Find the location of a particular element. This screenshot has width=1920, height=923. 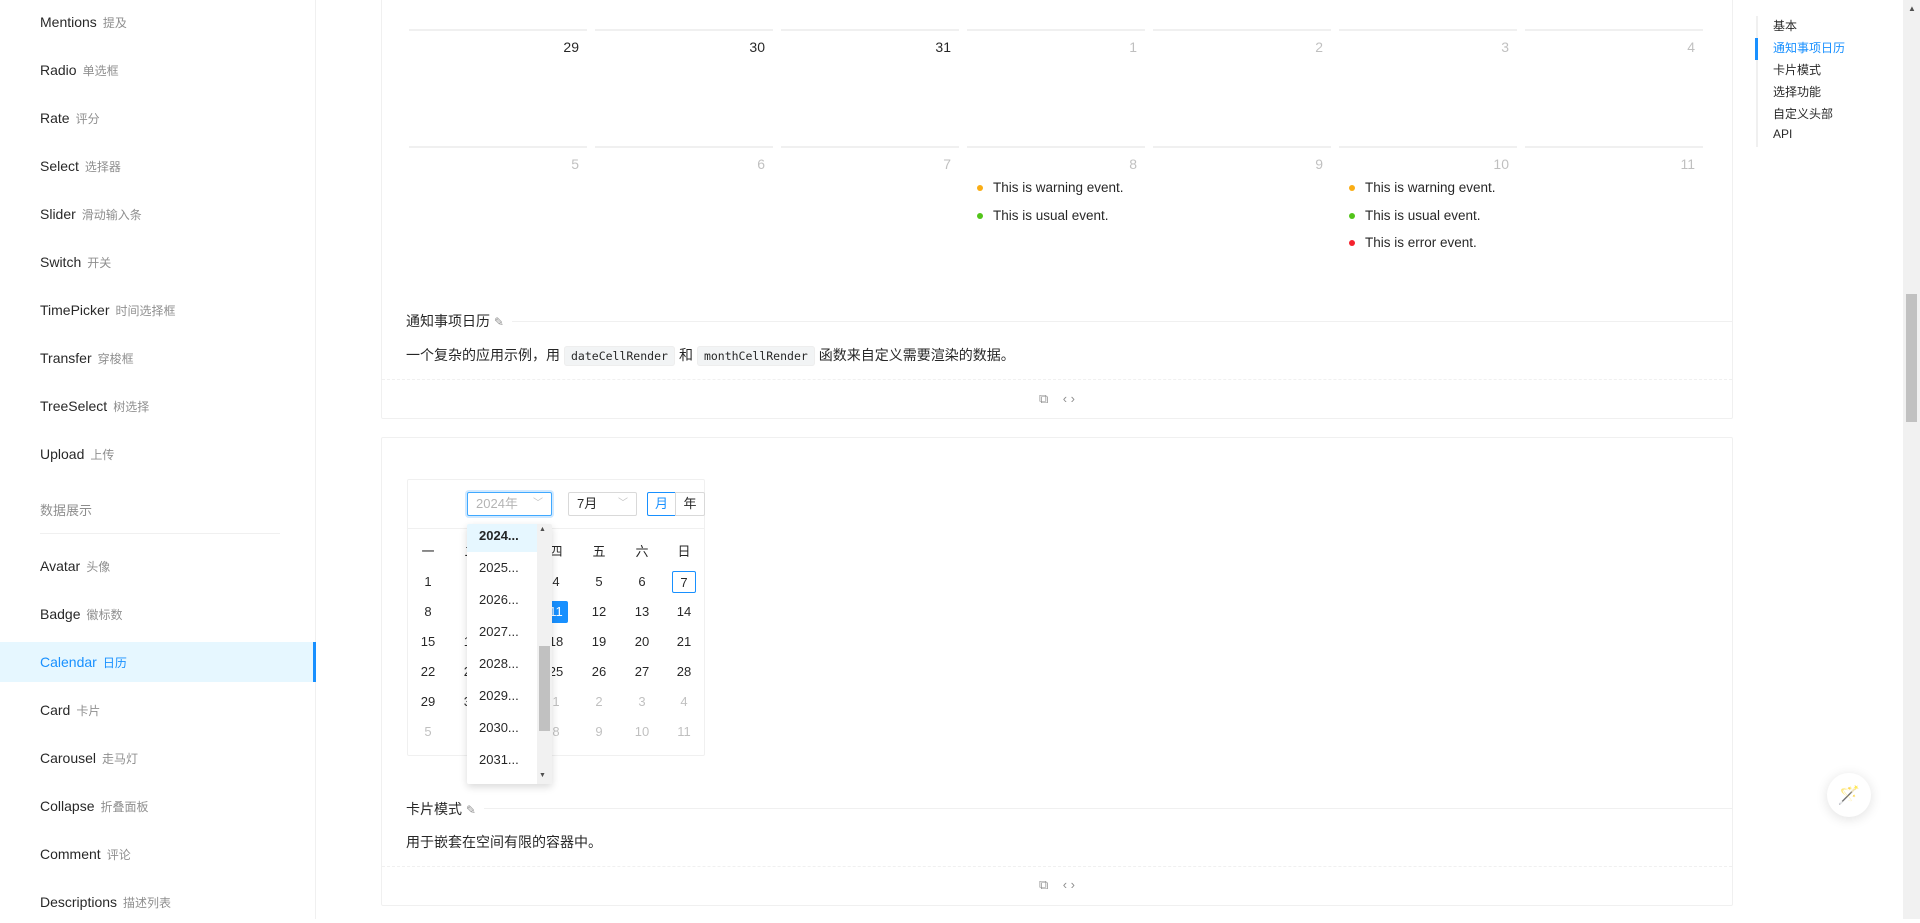

sidebar-item-mentions: Mentions 提及 is located at coordinates (158, 22).